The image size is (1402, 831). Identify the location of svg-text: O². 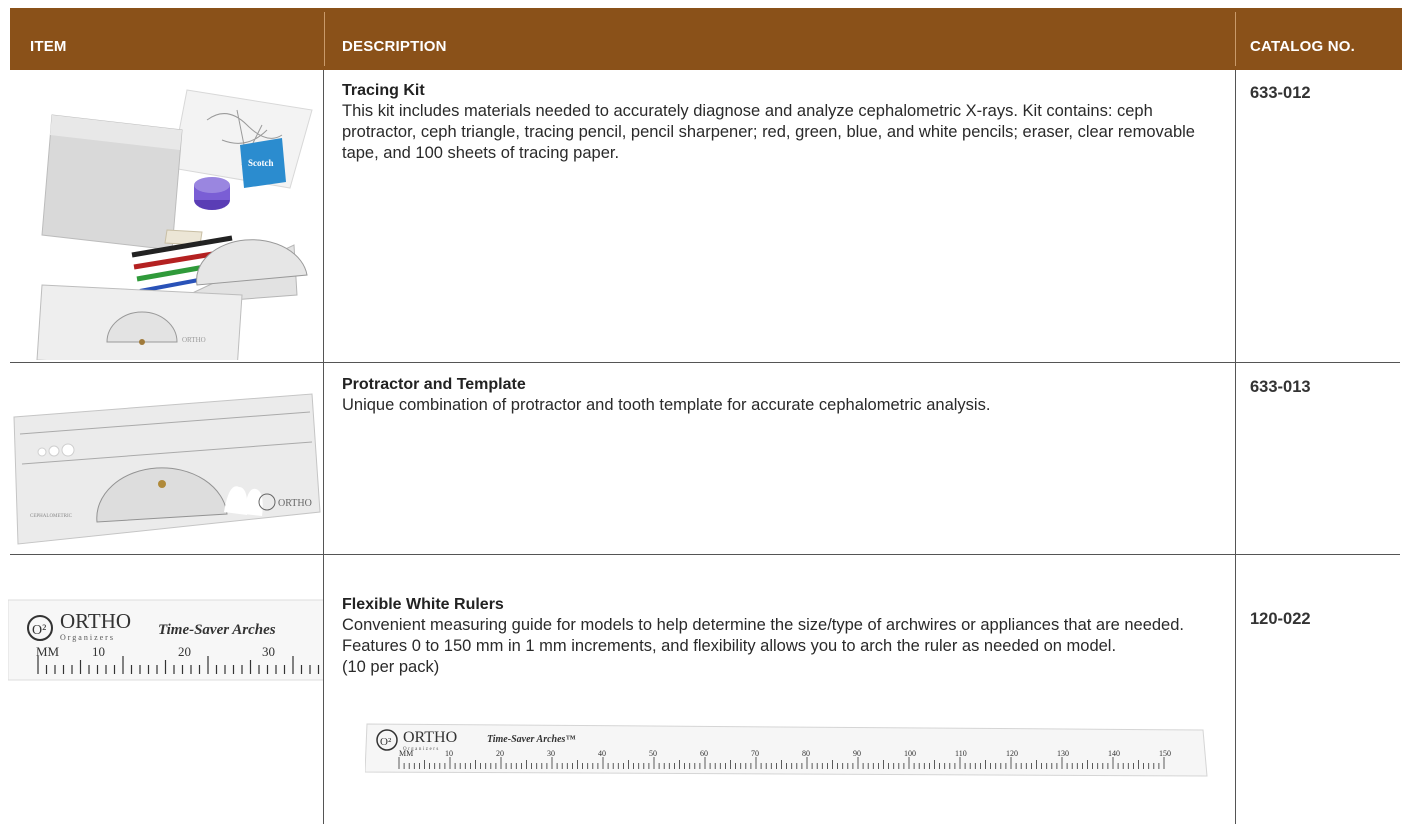
(386, 742).